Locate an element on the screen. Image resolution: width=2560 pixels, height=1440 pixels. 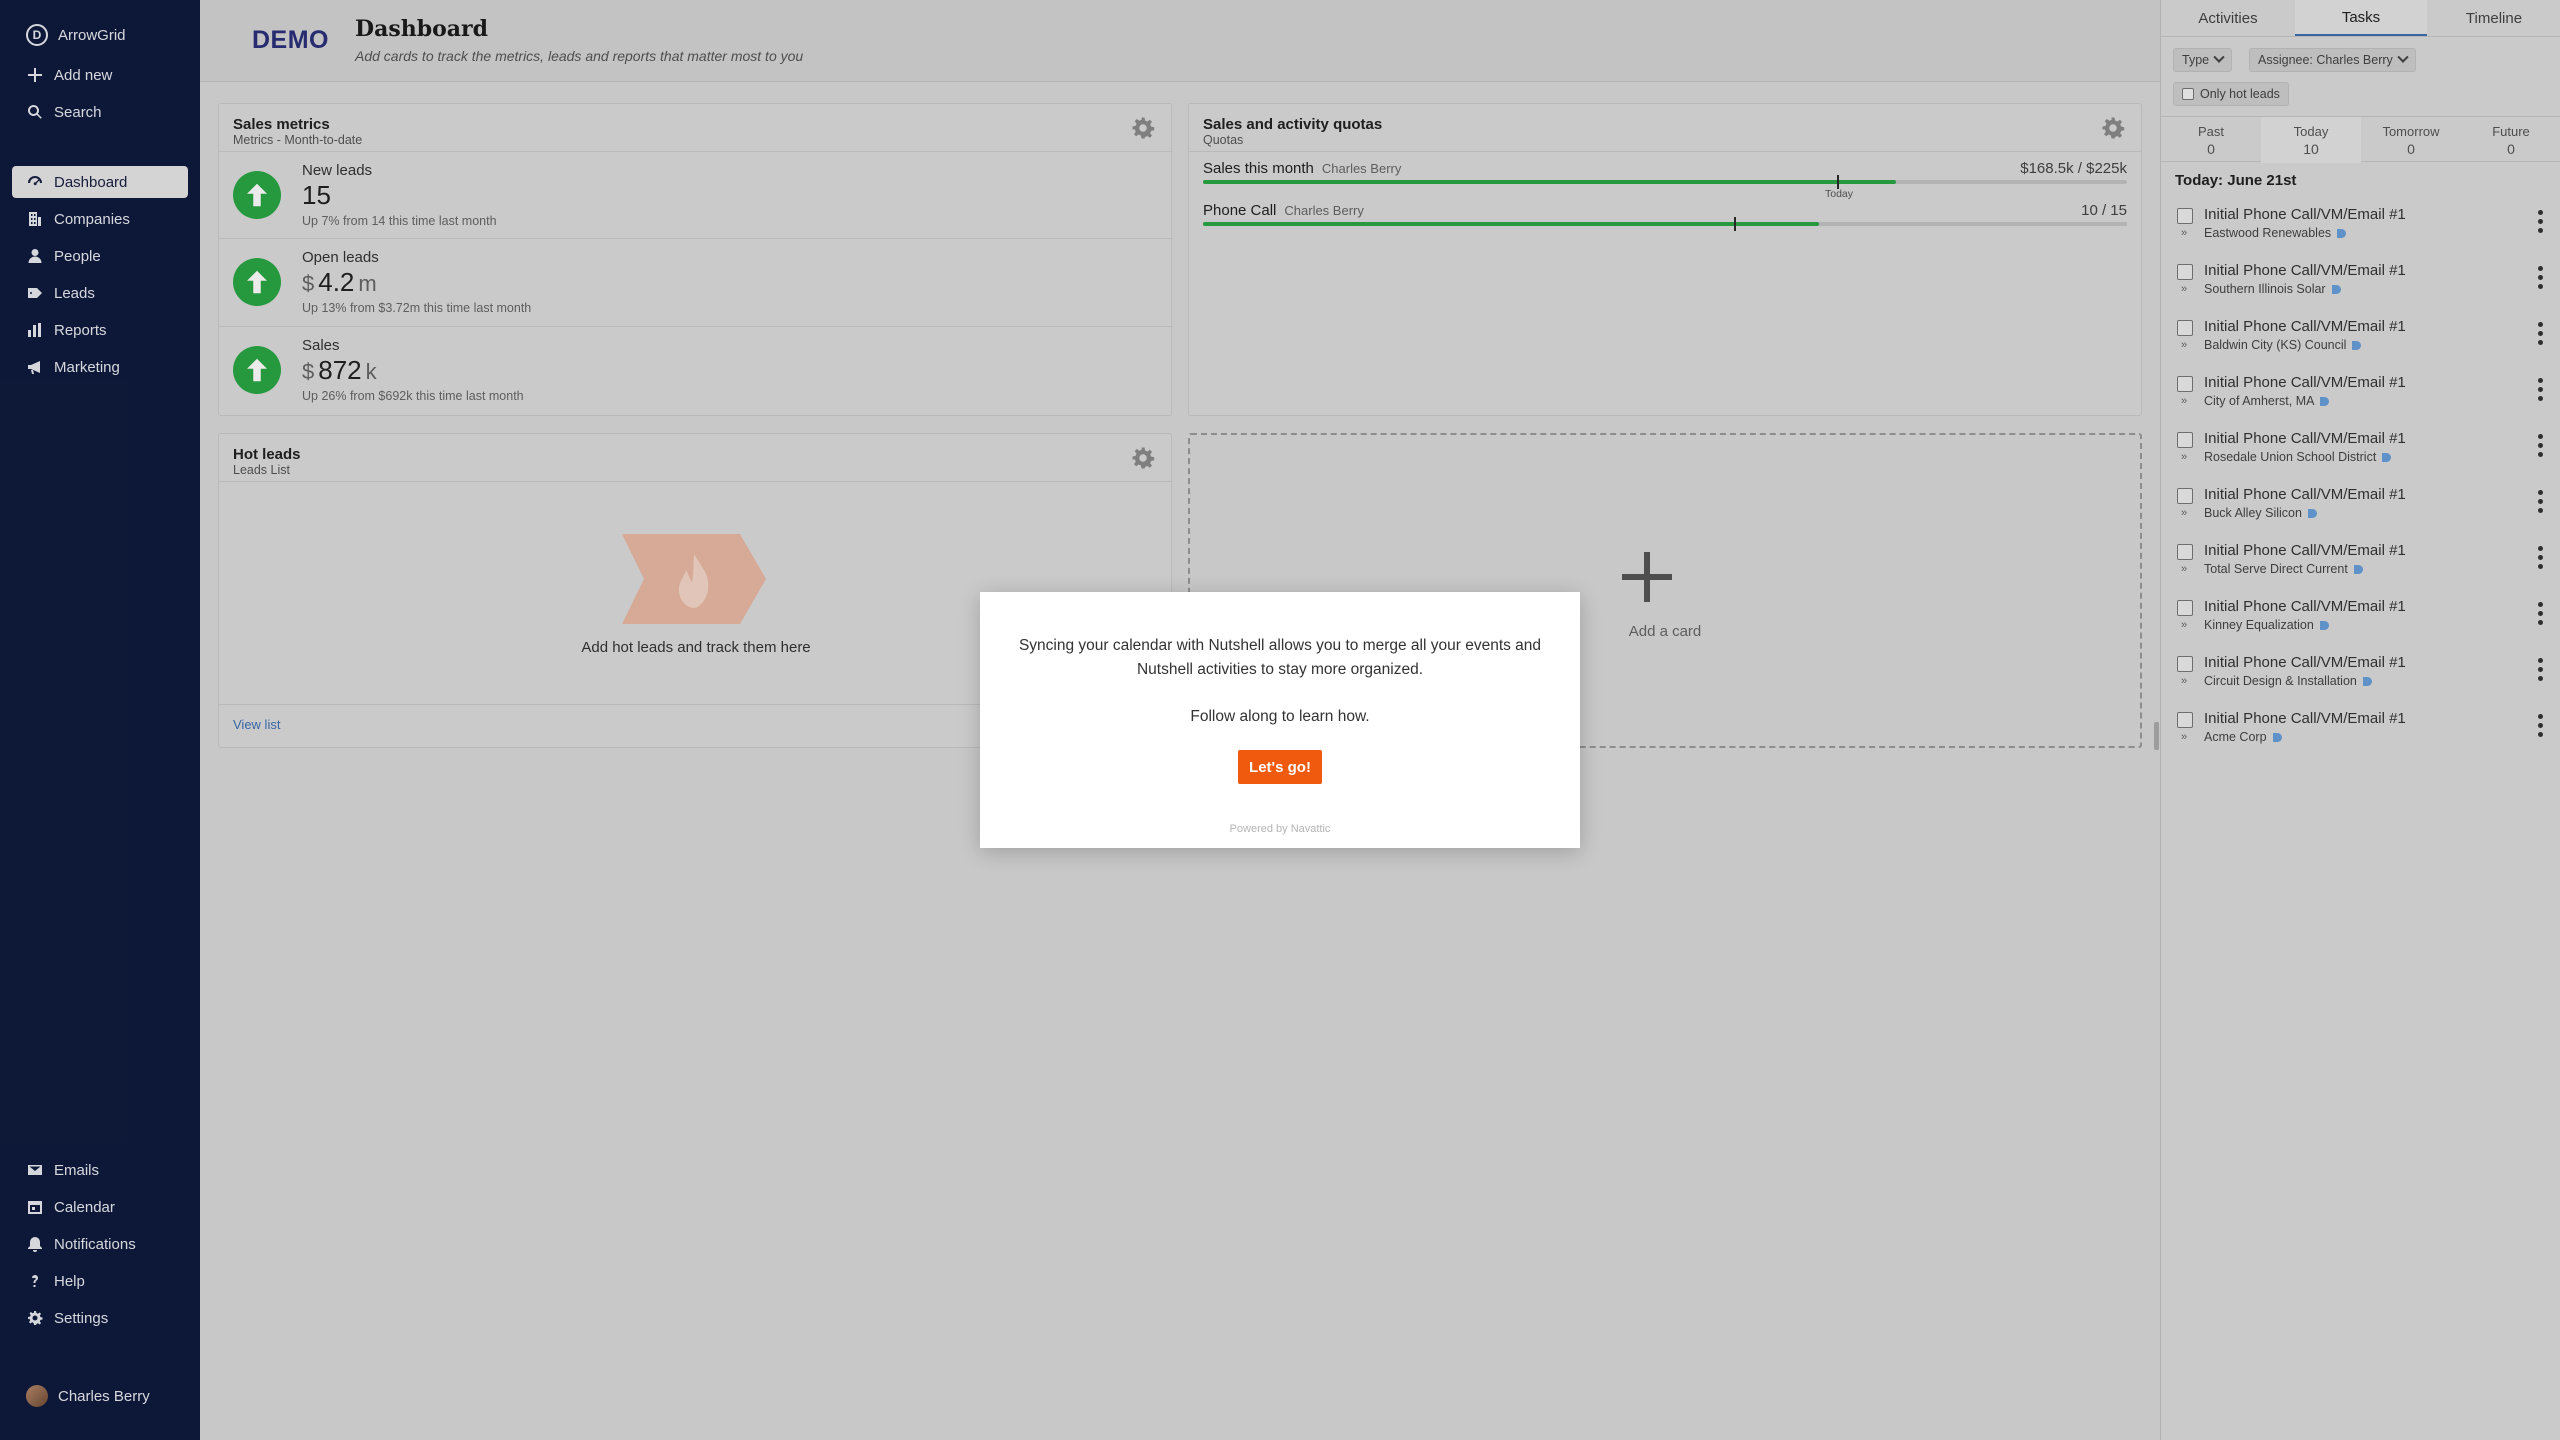
powered-by-text: Powered by Navattic is located at coordinates (1280, 829).